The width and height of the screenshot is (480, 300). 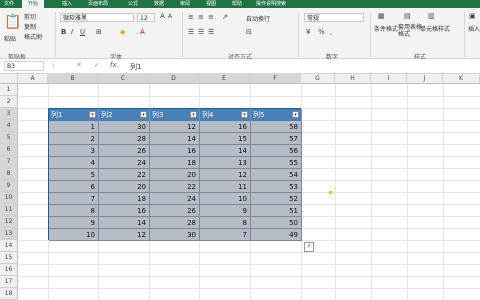 I want to click on tab-home: 开始, so click(x=33, y=4).